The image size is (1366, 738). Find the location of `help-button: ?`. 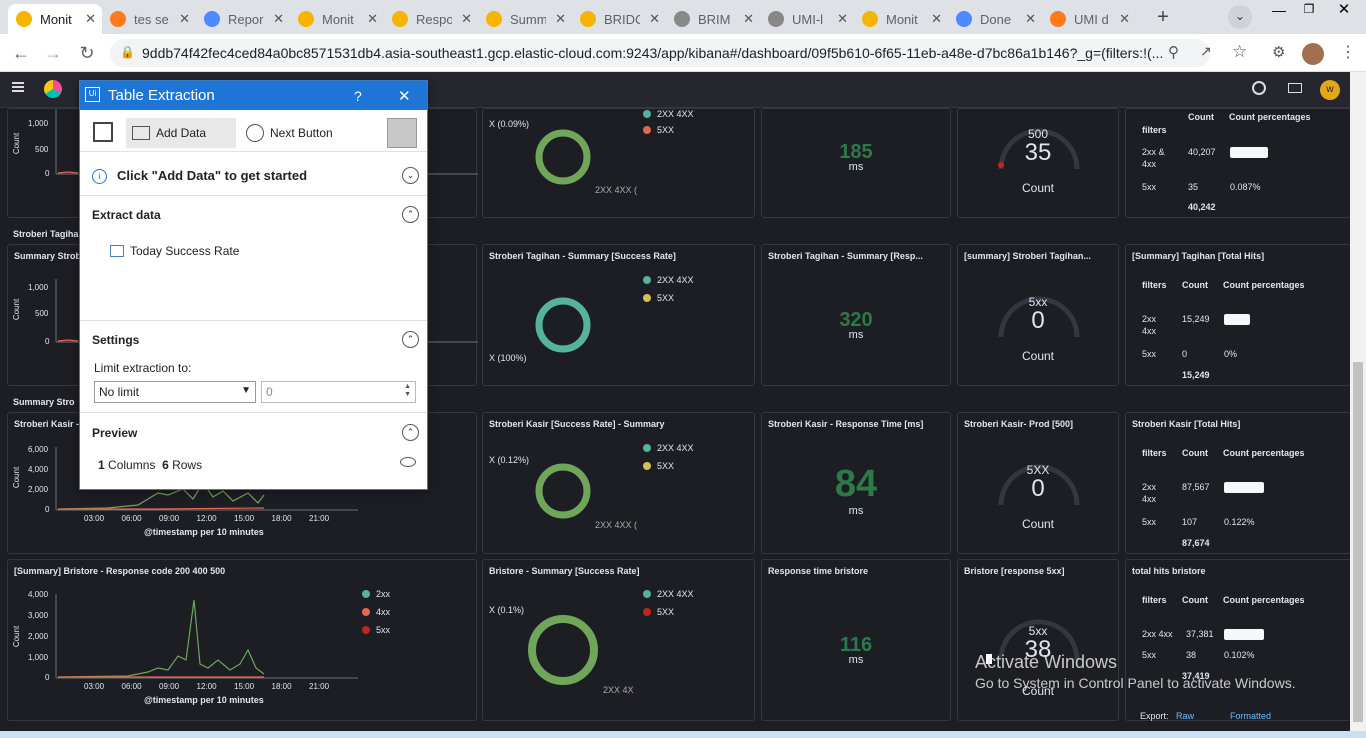

help-button: ? is located at coordinates (358, 96).